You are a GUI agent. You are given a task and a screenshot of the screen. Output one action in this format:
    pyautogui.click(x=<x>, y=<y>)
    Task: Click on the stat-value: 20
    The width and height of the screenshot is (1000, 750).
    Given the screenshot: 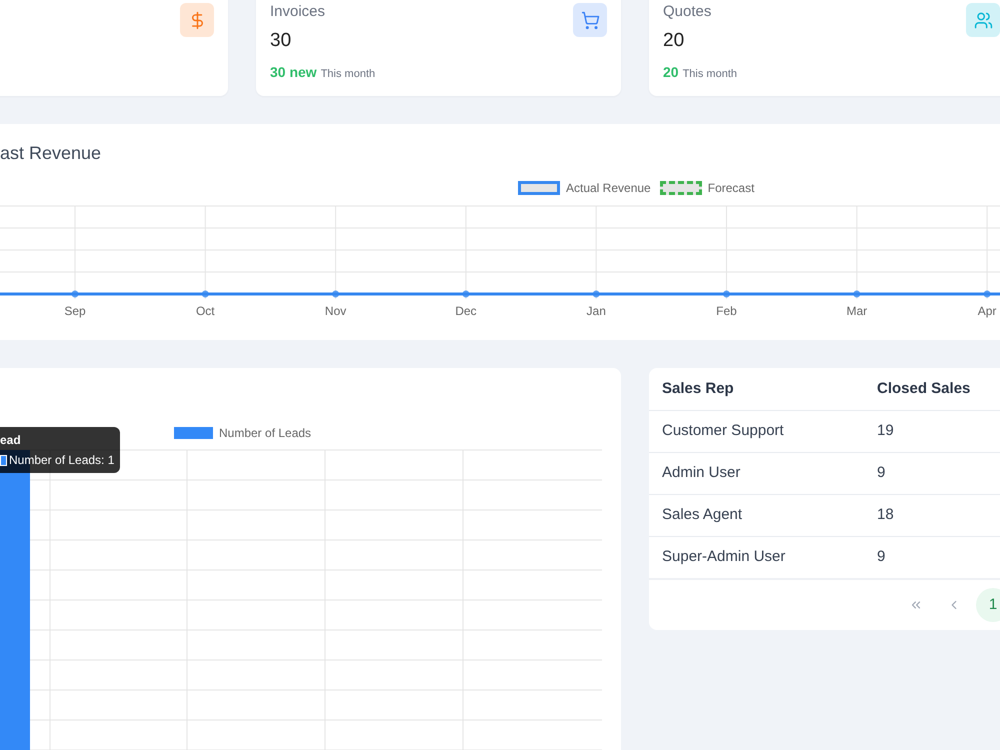 What is the action you would take?
    pyautogui.click(x=674, y=41)
    